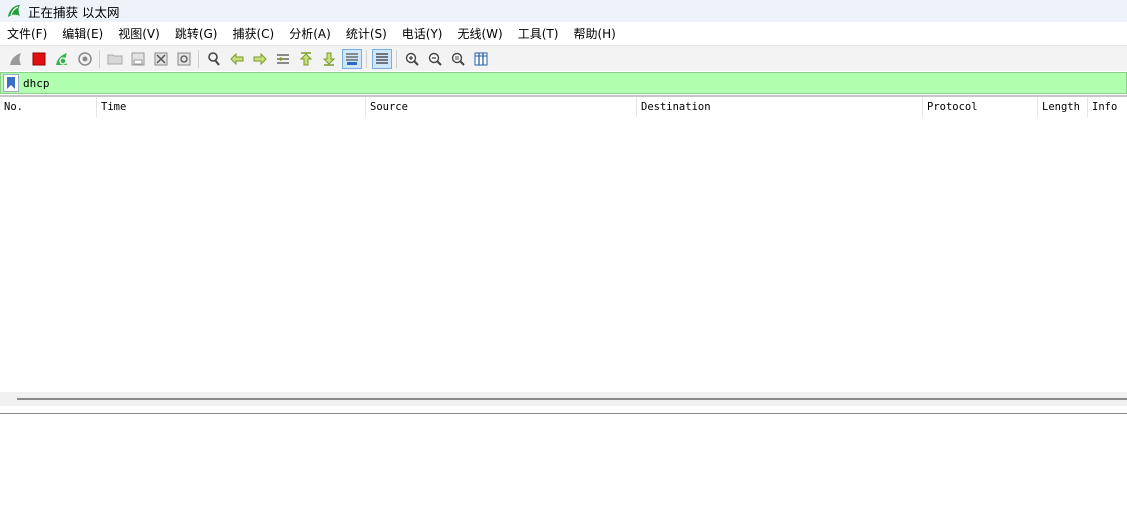 Image resolution: width=1127 pixels, height=512 pixels. What do you see at coordinates (381, 58) in the screenshot?
I see `colorize-icon` at bounding box center [381, 58].